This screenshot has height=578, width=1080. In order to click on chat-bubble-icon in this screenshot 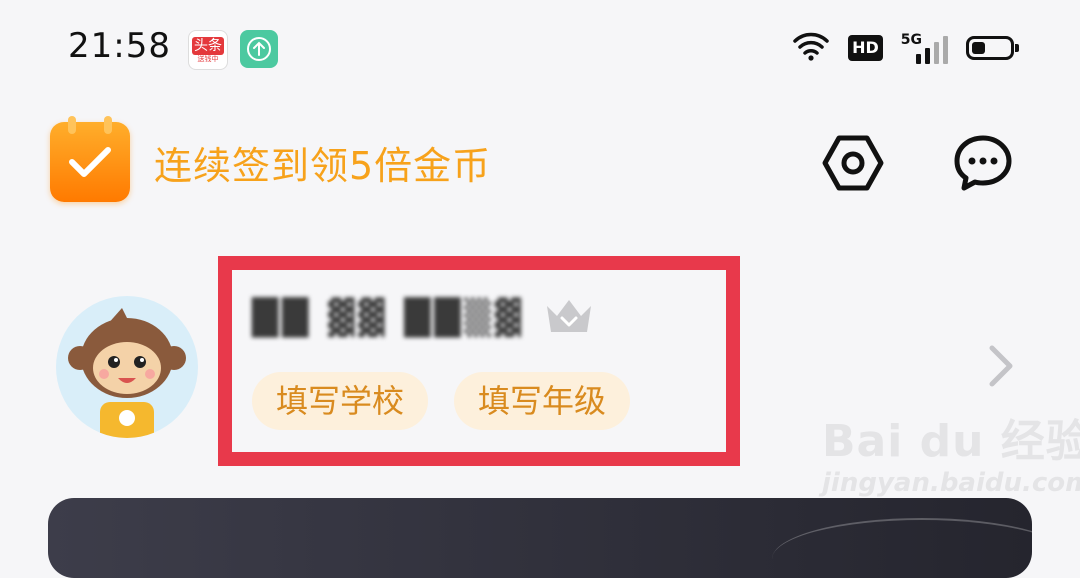, I will do `click(983, 163)`.